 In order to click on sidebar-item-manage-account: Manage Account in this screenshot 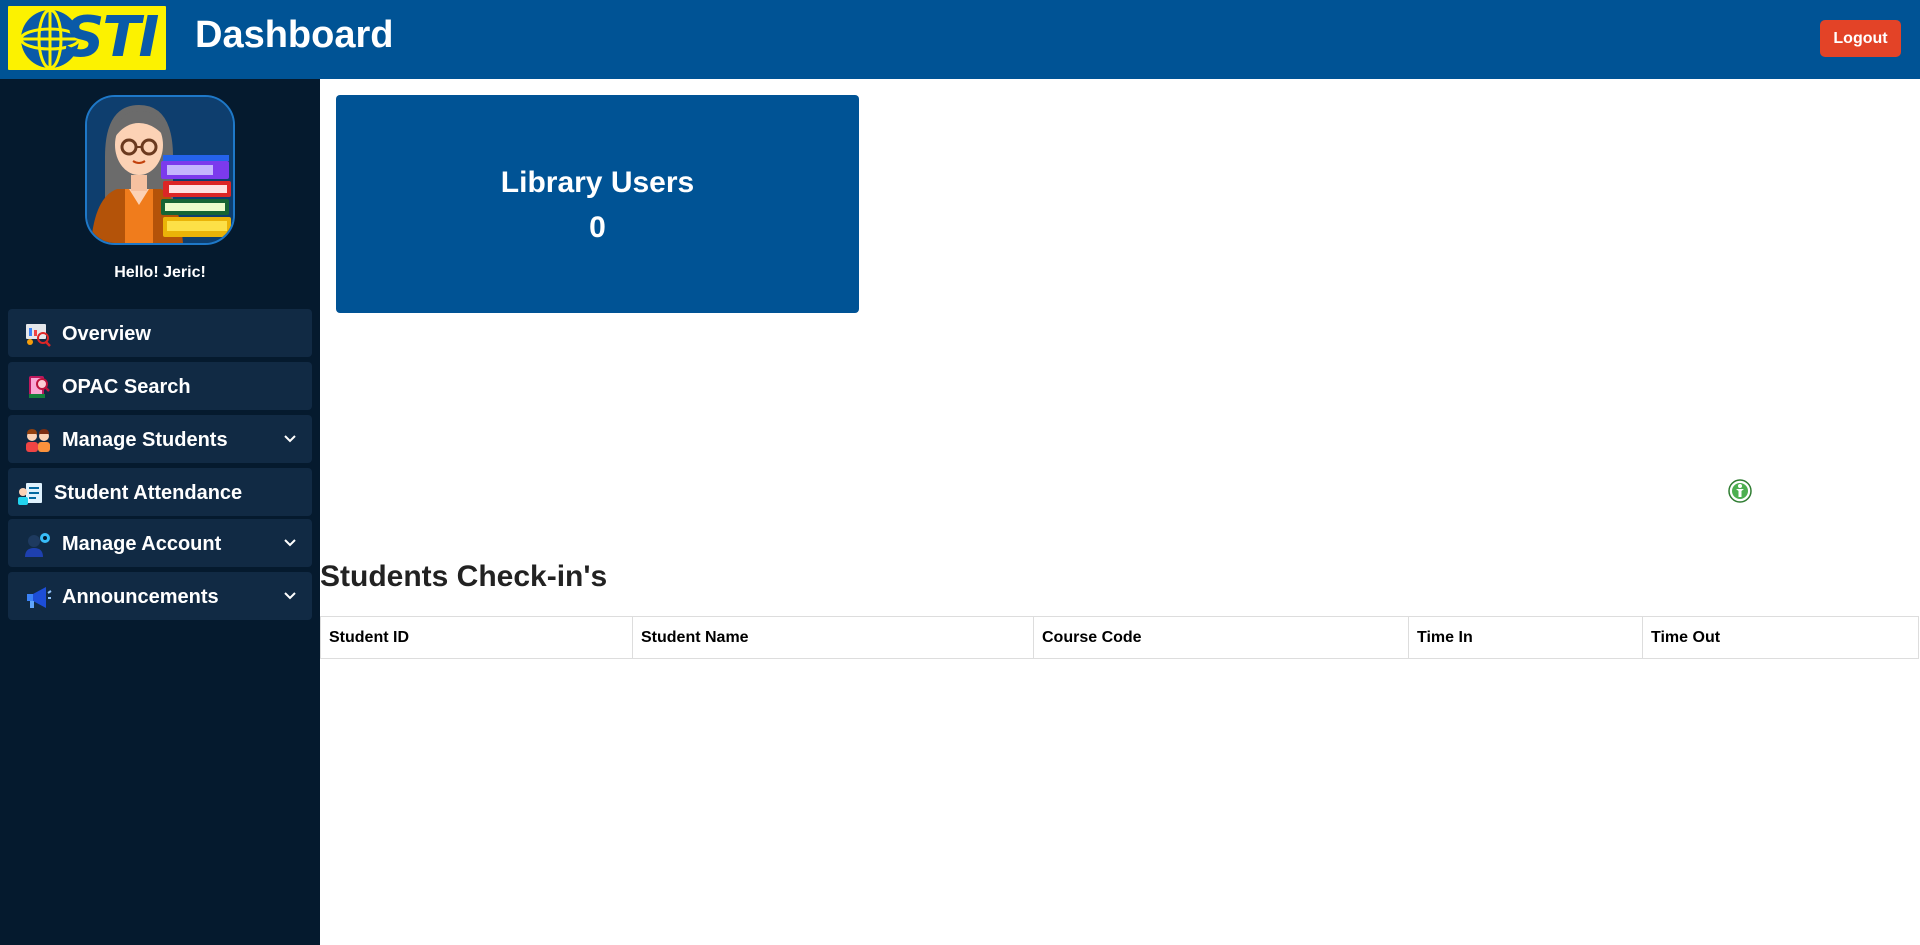, I will do `click(160, 543)`.